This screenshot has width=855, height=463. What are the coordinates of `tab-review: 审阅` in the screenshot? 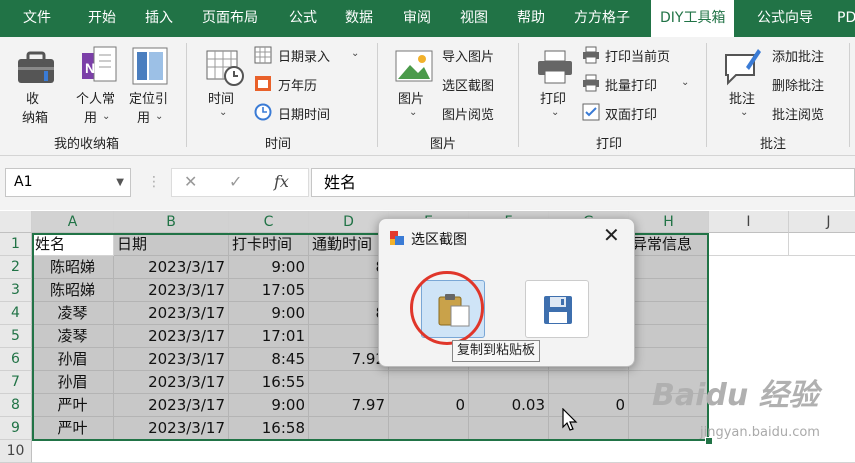 It's located at (417, 18).